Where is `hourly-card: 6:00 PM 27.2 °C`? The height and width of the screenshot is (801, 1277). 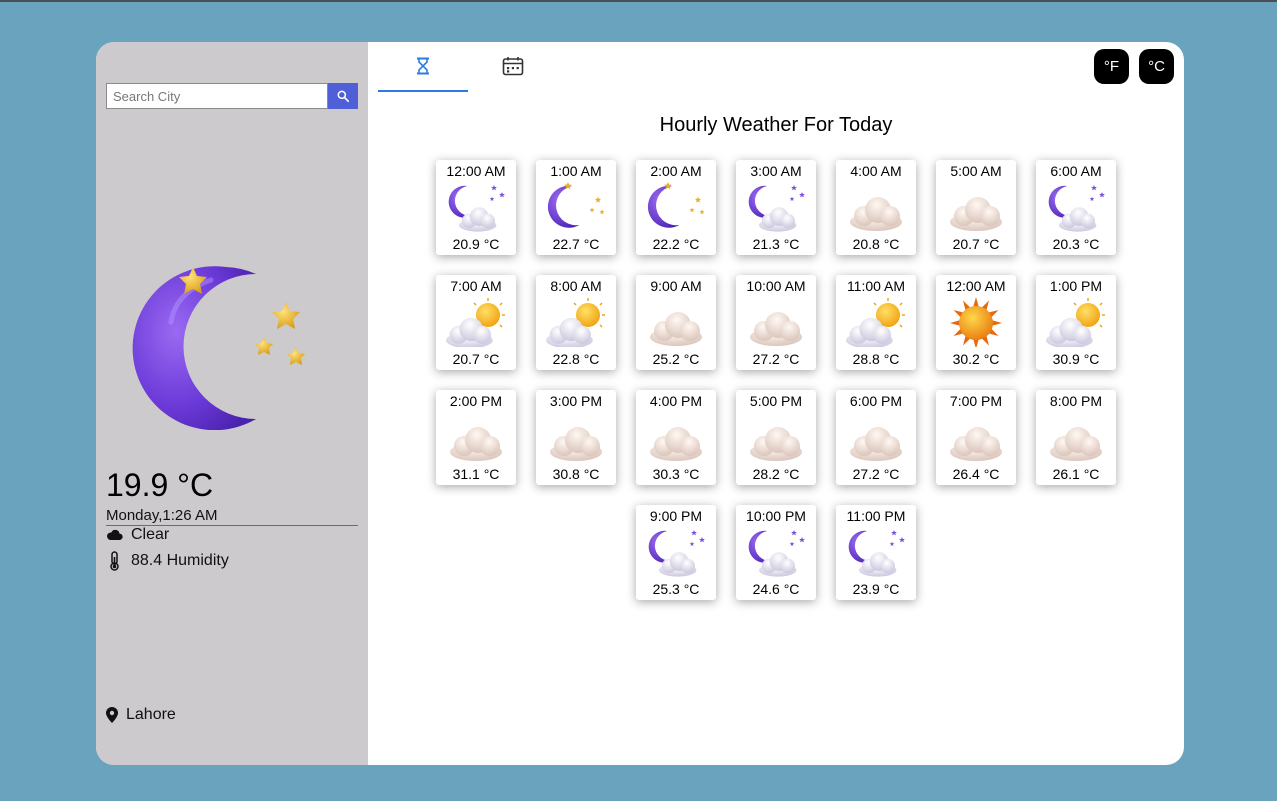 hourly-card: 6:00 PM 27.2 °C is located at coordinates (876, 437).